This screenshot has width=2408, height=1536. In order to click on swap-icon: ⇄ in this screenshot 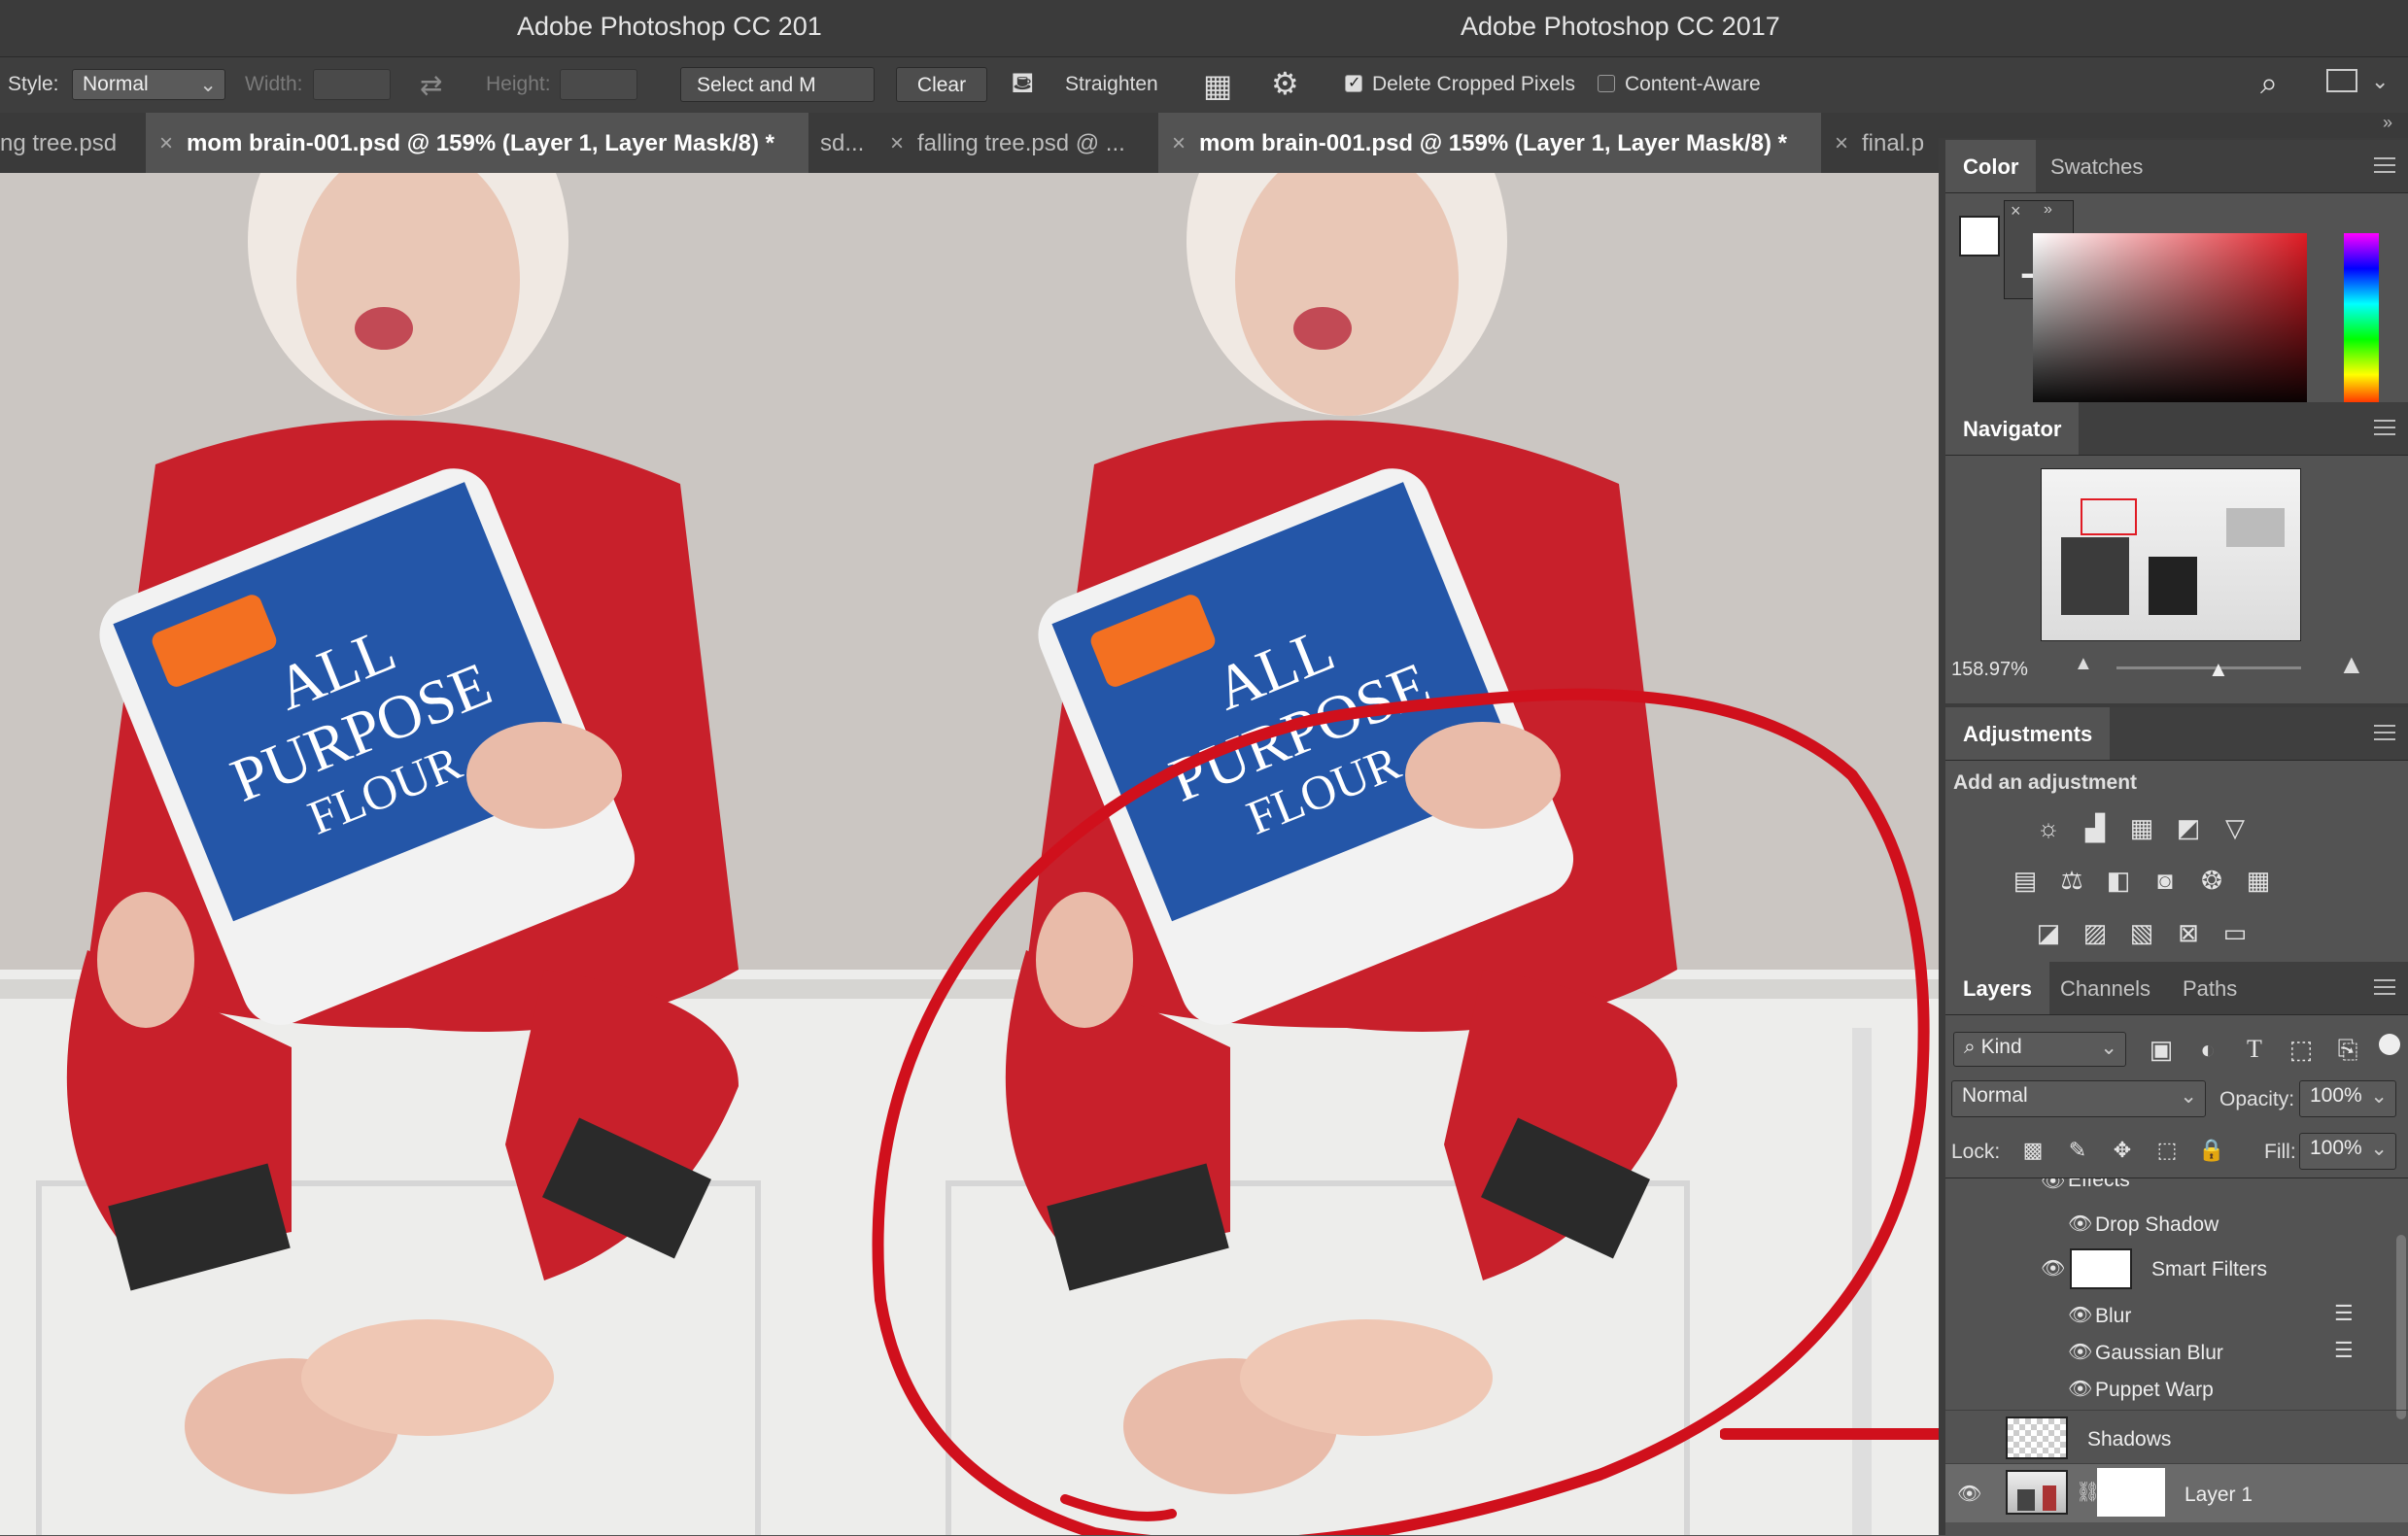, I will do `click(431, 85)`.